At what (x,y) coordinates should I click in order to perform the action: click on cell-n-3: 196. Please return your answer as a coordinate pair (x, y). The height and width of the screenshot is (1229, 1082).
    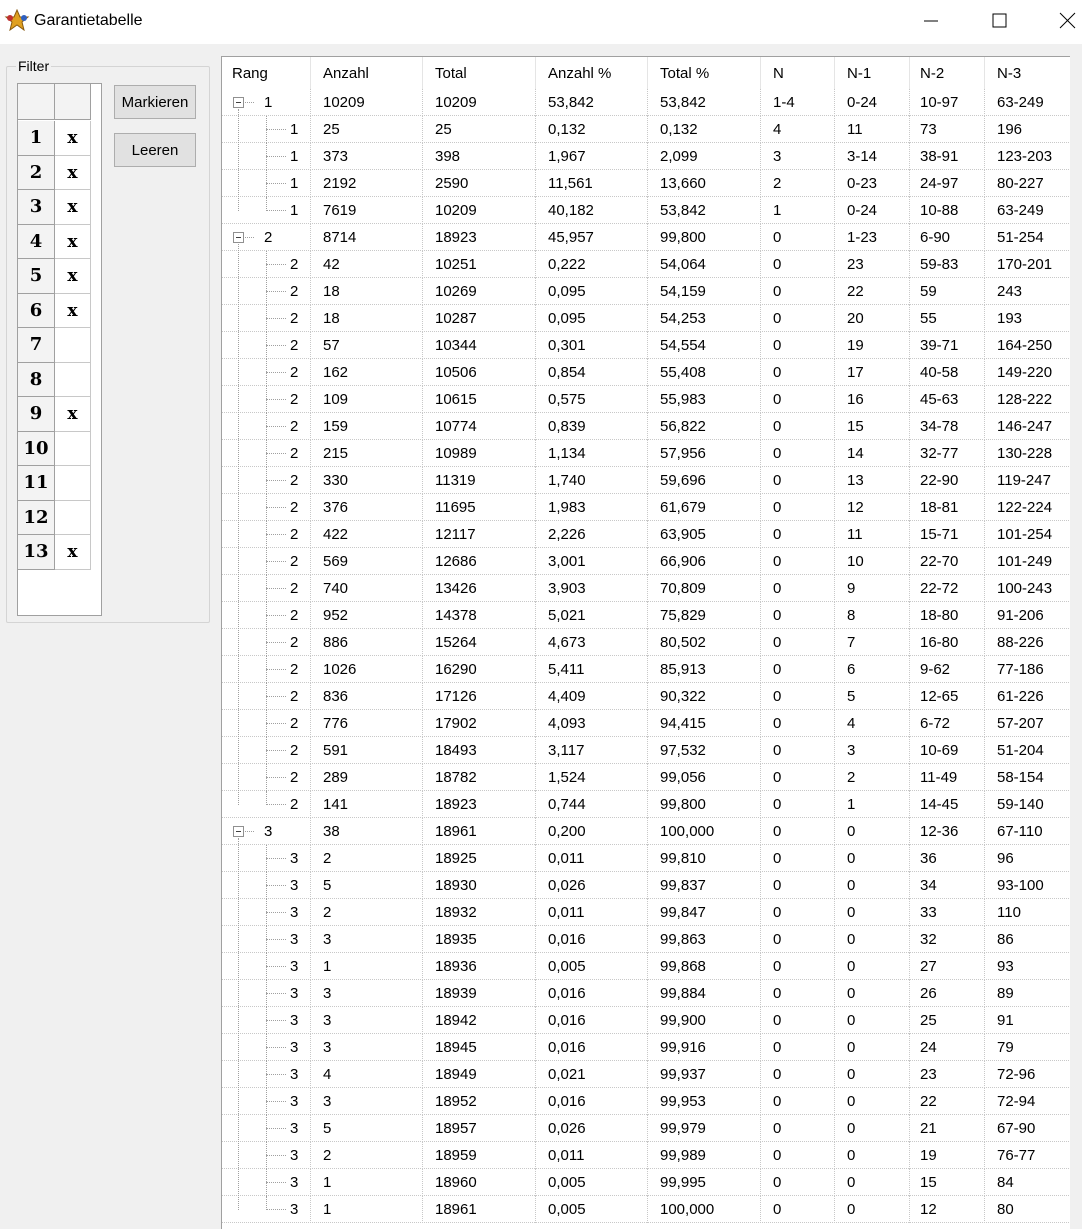
    Looking at the image, I should click on (1010, 129).